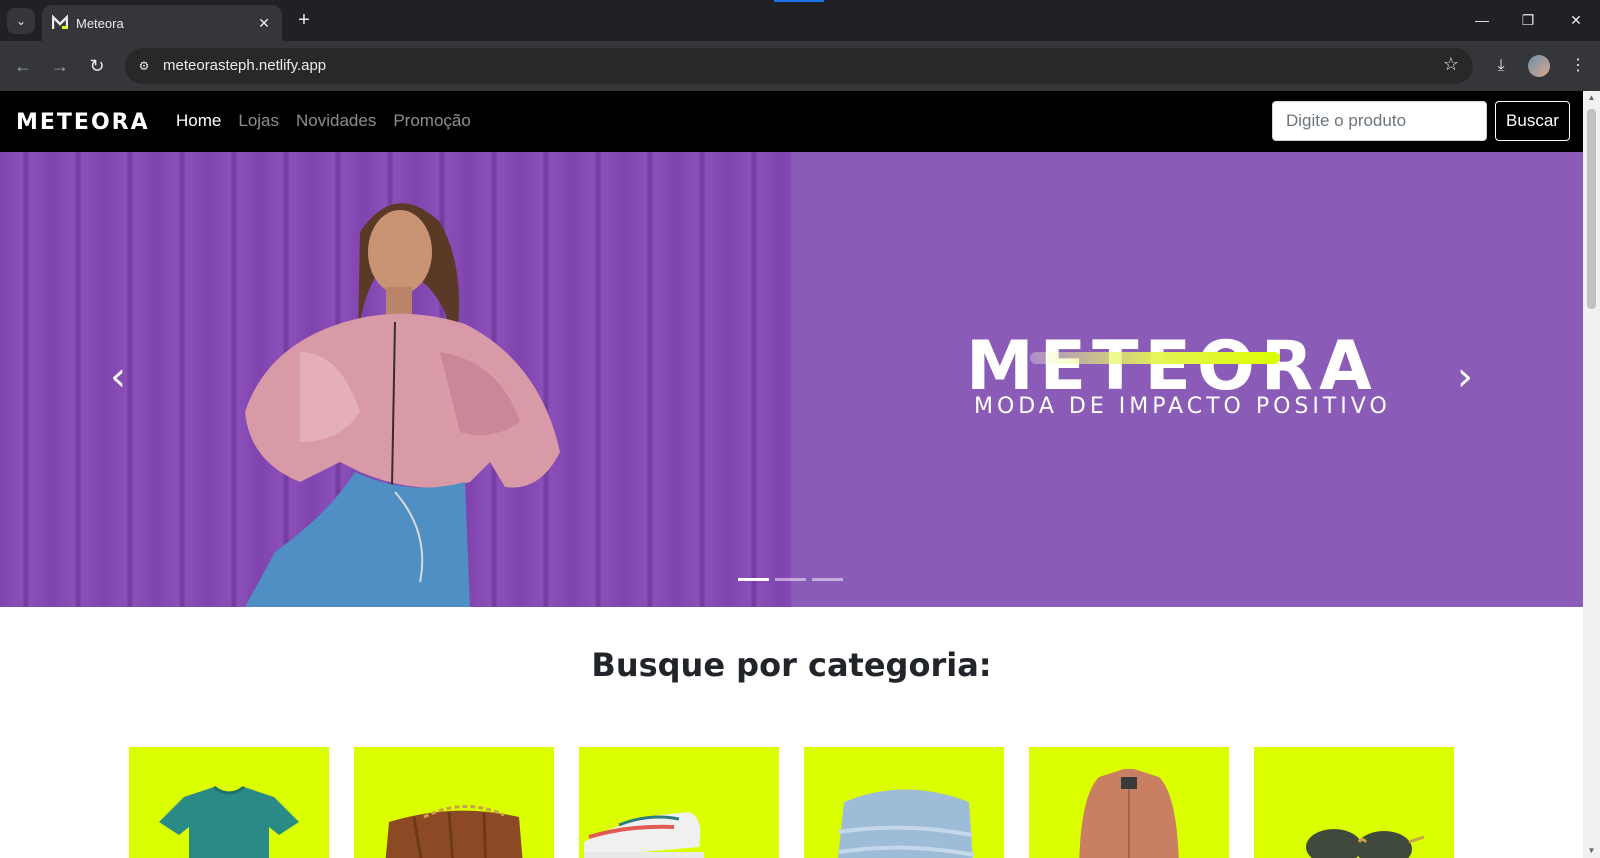  What do you see at coordinates (1591, 474) in the screenshot?
I see `page-scrollbar: ▲ ▼` at bounding box center [1591, 474].